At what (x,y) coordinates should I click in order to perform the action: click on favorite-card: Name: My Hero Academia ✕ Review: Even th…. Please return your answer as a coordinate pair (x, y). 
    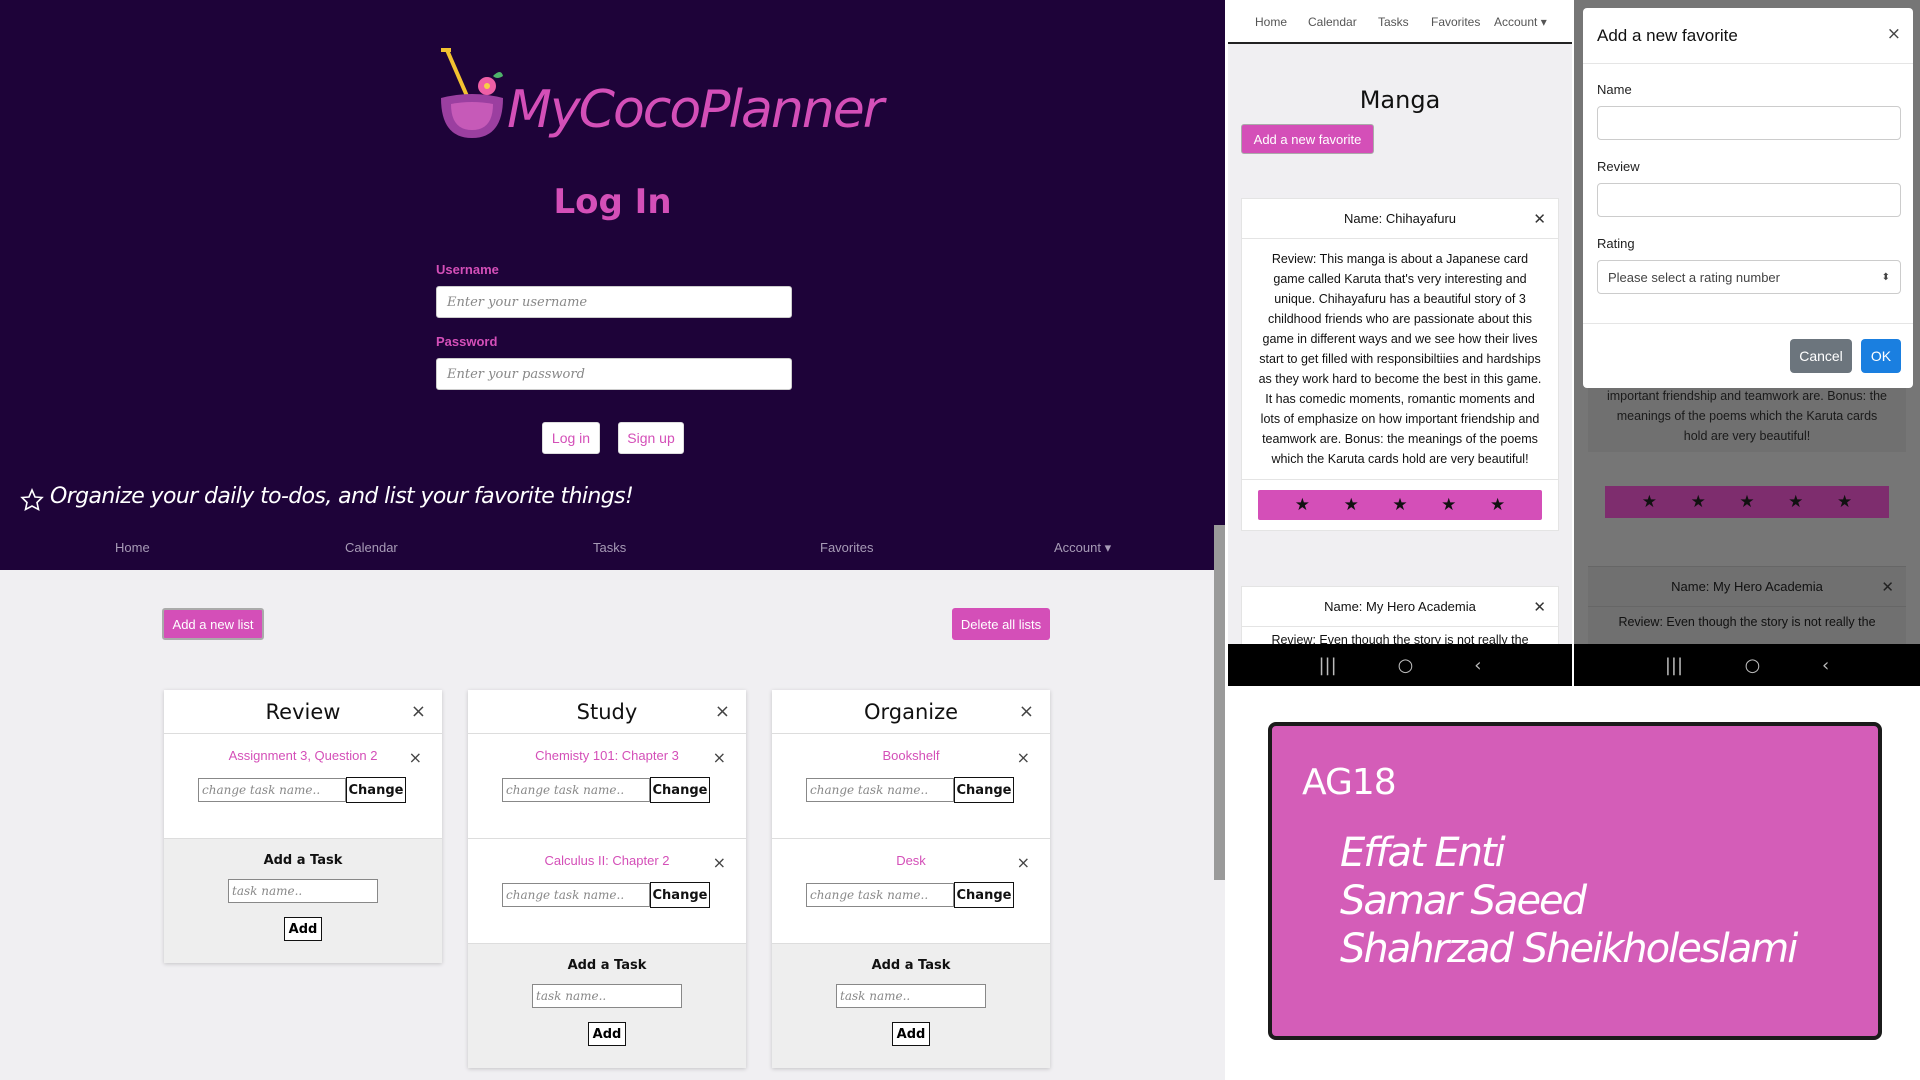
    Looking at the image, I should click on (1400, 616).